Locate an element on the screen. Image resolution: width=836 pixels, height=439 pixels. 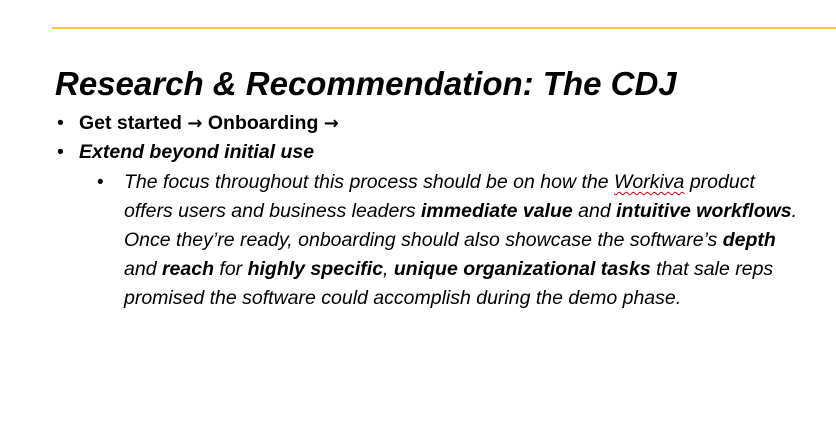
bullet-get-started: • Get started → Onboarding → is located at coordinates (198, 123).